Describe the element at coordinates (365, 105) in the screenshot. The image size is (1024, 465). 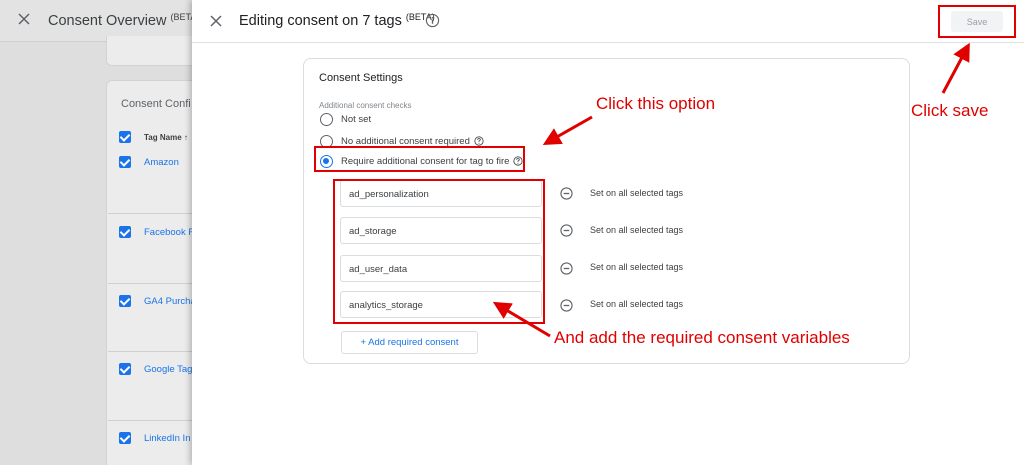
I see `additional-consent-checks-label: Additional consent checks` at that location.